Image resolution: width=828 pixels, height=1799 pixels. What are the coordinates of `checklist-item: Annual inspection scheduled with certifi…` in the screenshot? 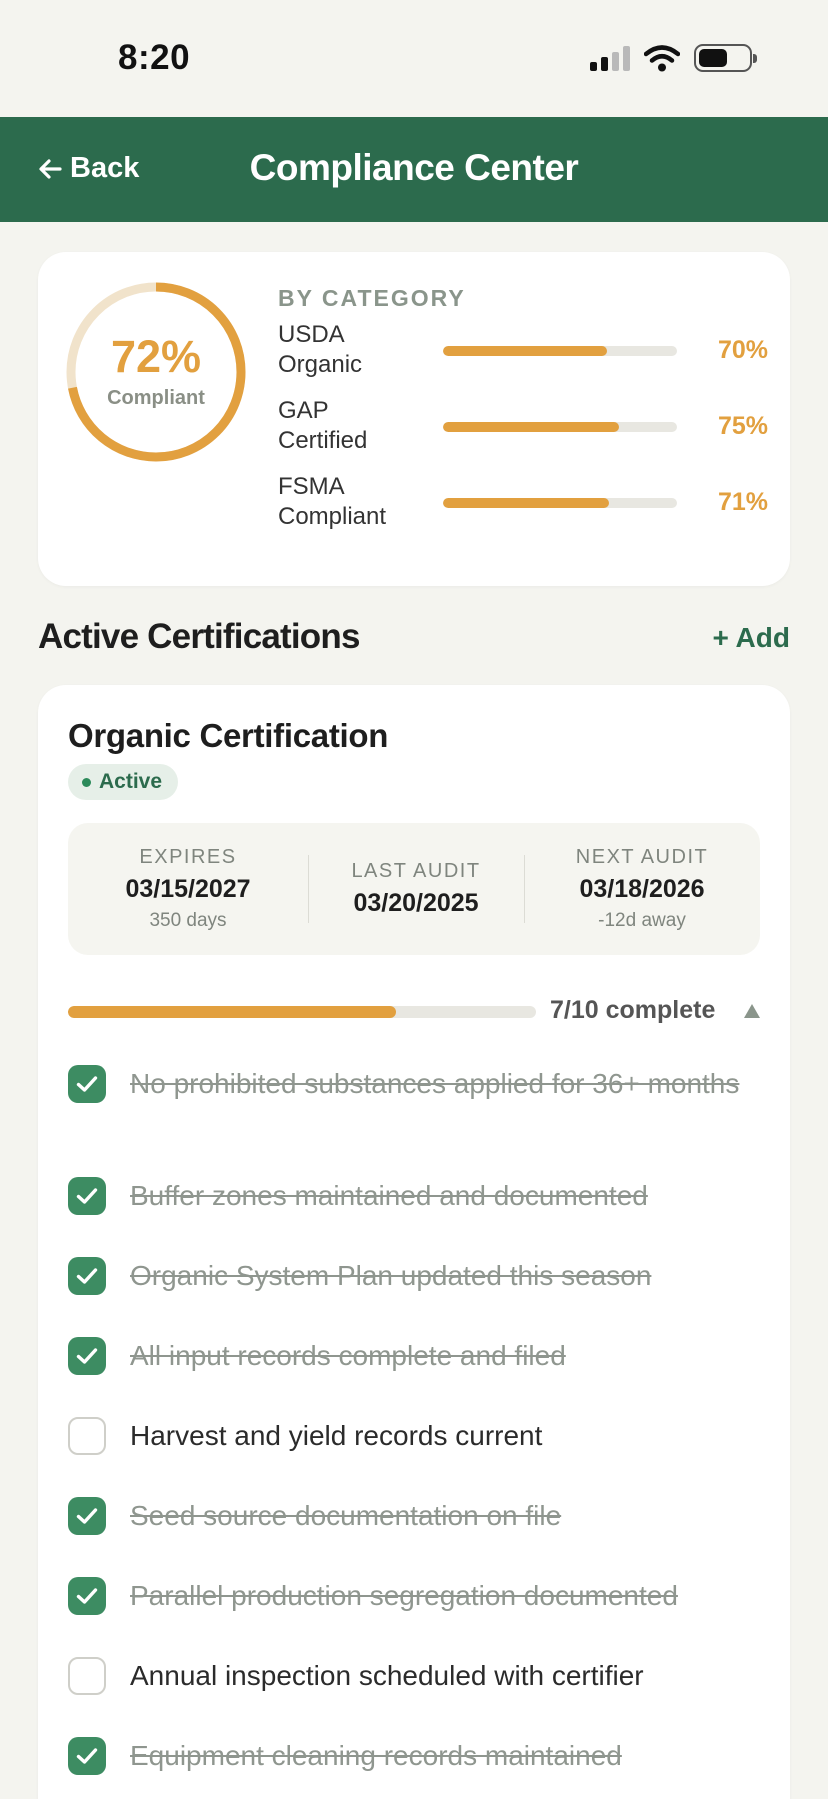 It's located at (414, 1676).